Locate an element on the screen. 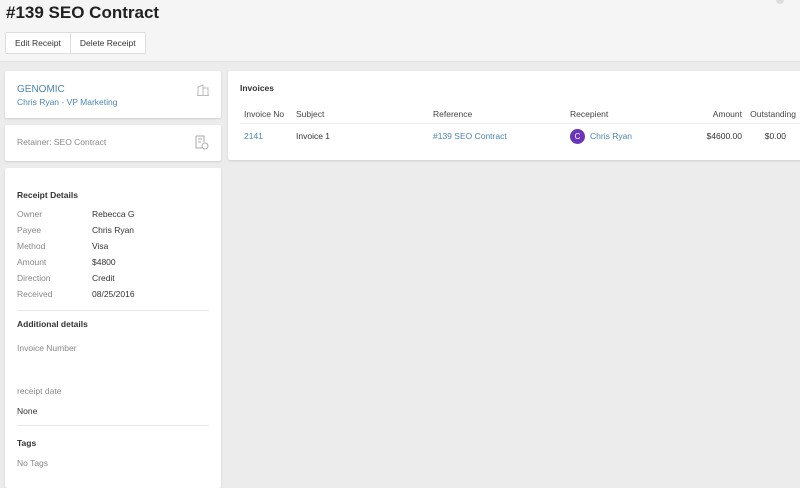 The width and height of the screenshot is (800, 488). building-icon is located at coordinates (203, 90).